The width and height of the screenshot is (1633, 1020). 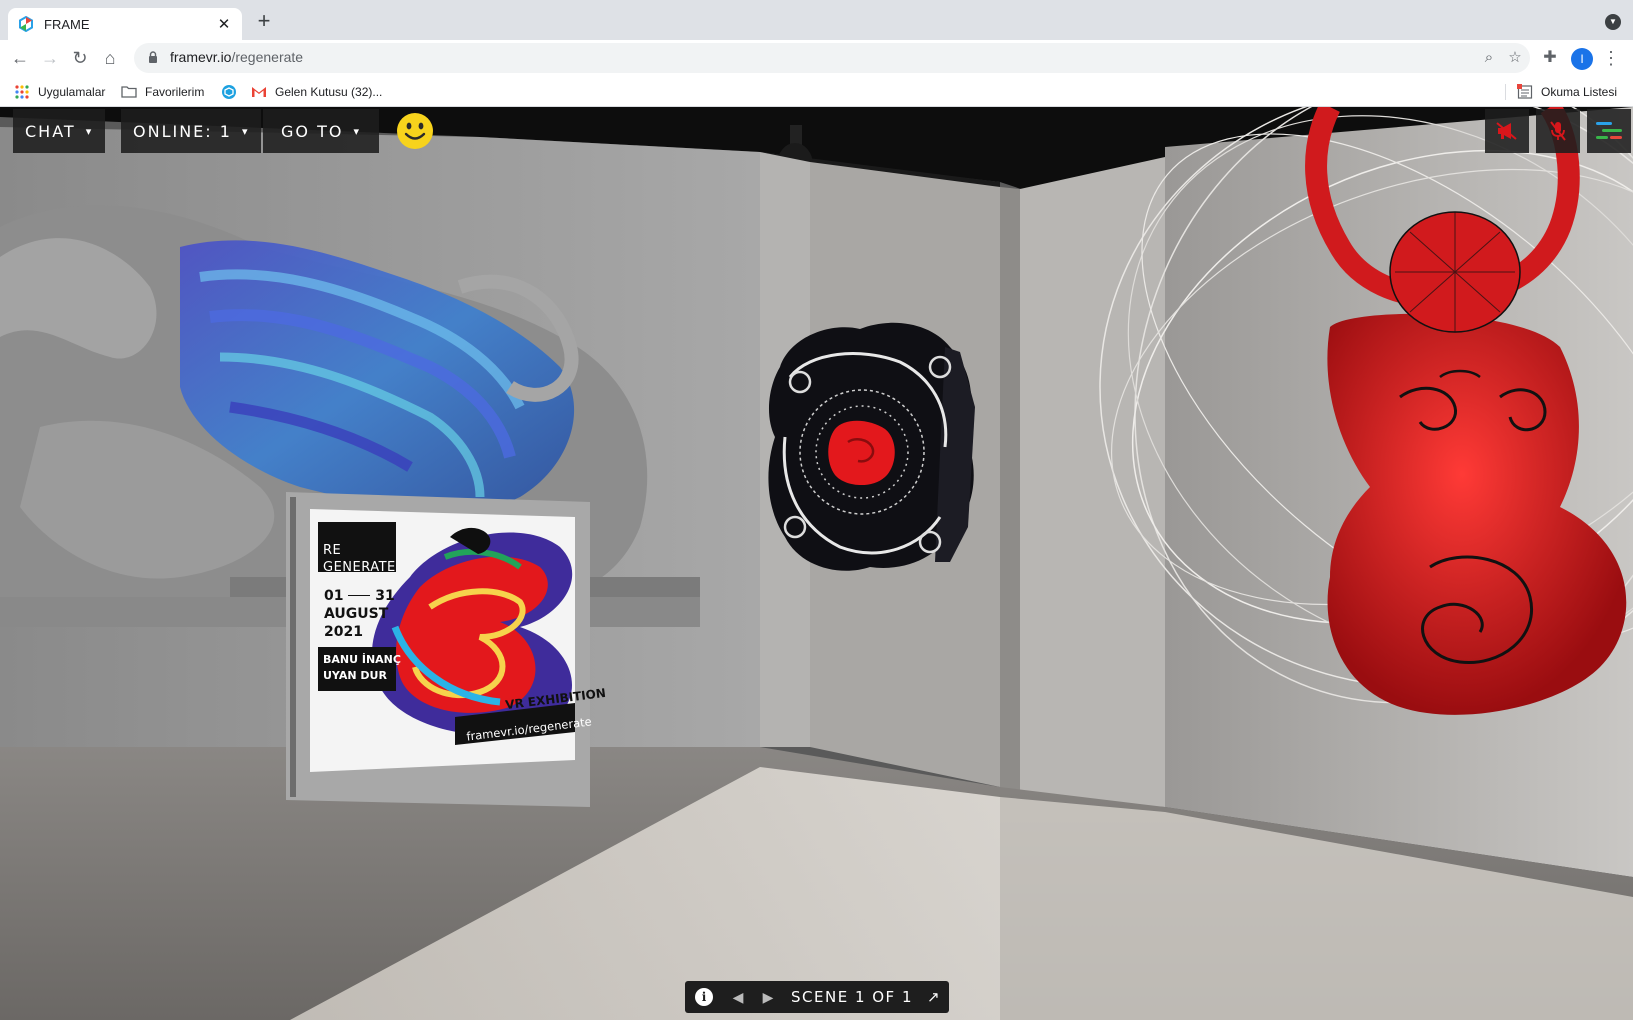 I want to click on mic-muted-icon, so click(x=1558, y=131).